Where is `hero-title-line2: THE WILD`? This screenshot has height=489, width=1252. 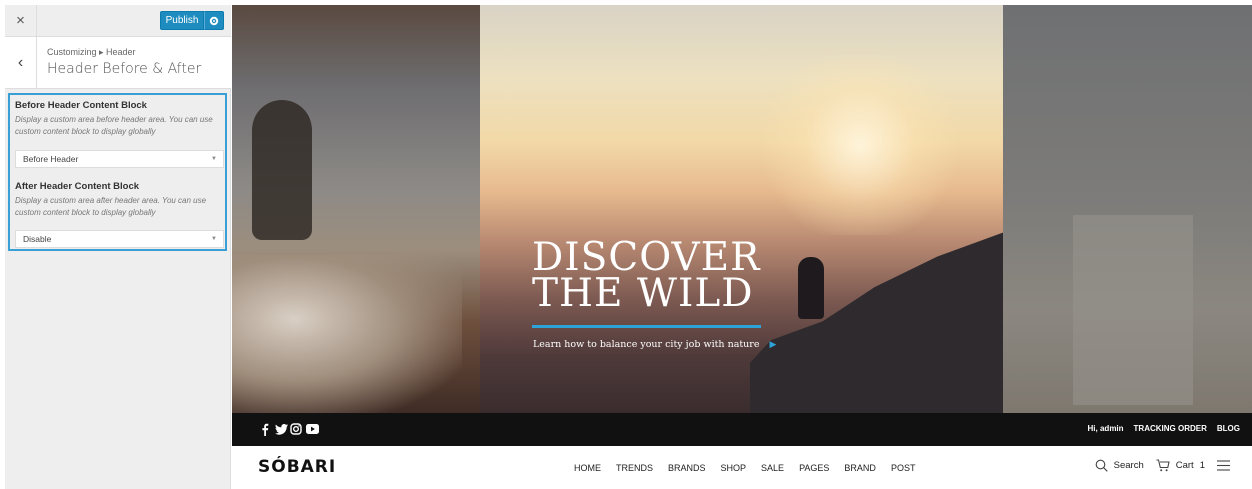 hero-title-line2: THE WILD is located at coordinates (643, 293).